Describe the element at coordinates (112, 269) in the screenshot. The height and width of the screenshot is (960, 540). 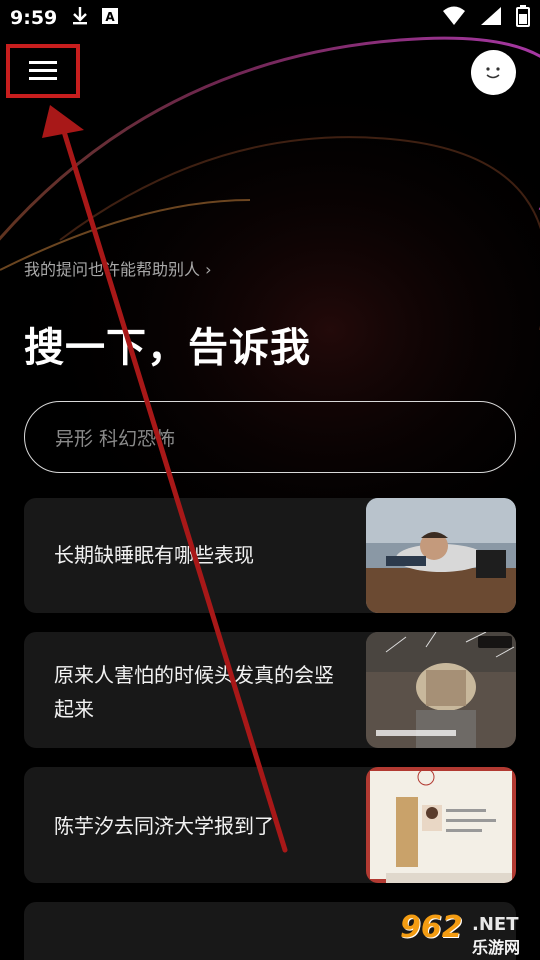
I see `my-questions-label: 我的提问也许能帮助别人` at that location.